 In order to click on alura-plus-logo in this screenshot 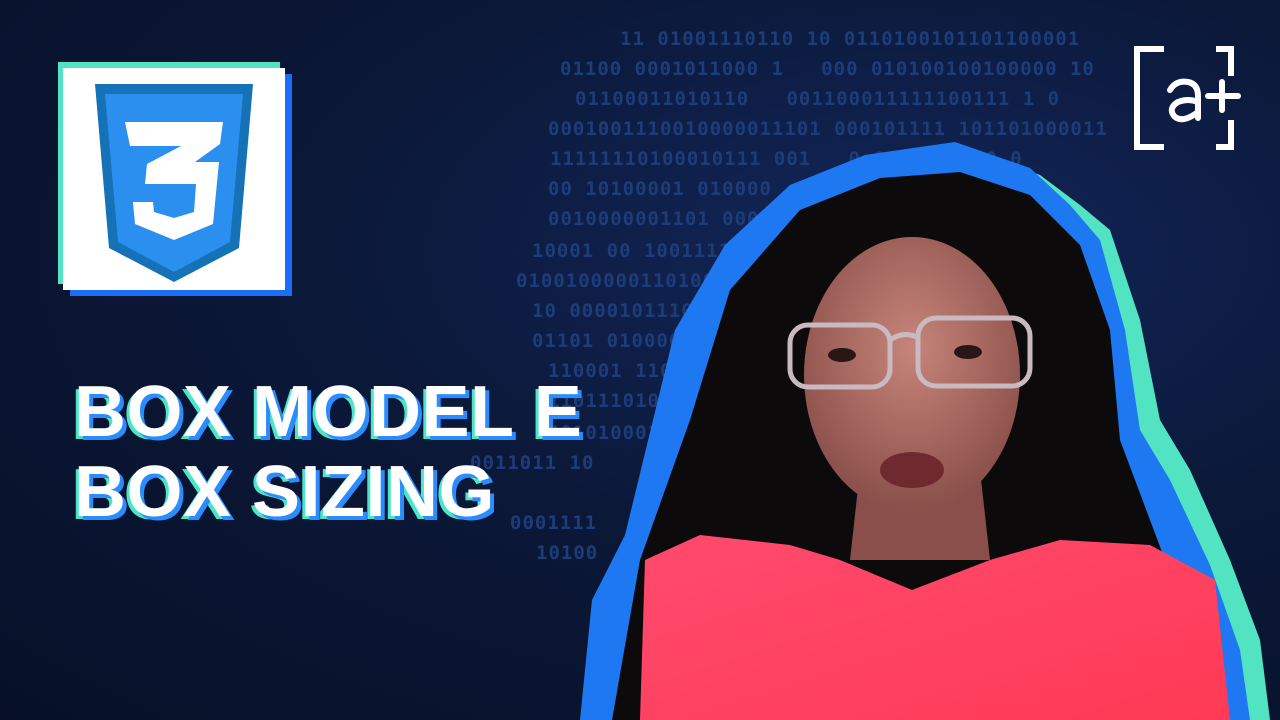, I will do `click(1187, 98)`.